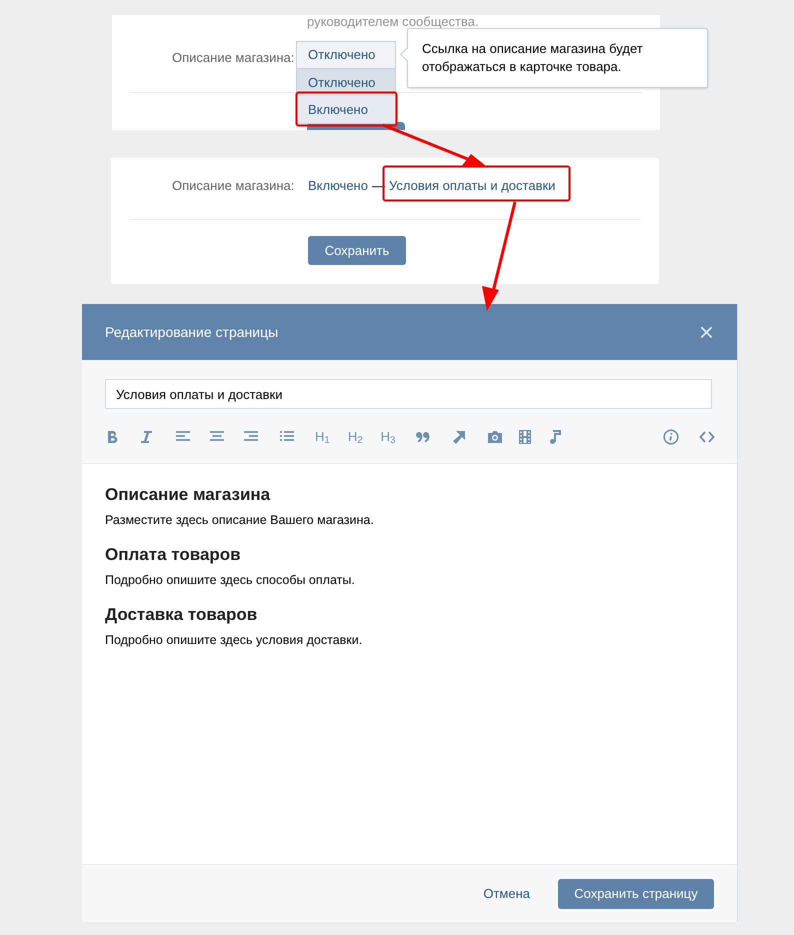 The height and width of the screenshot is (935, 794). Describe the element at coordinates (388, 437) in the screenshot. I see `heading-button: H$_{3}$` at that location.